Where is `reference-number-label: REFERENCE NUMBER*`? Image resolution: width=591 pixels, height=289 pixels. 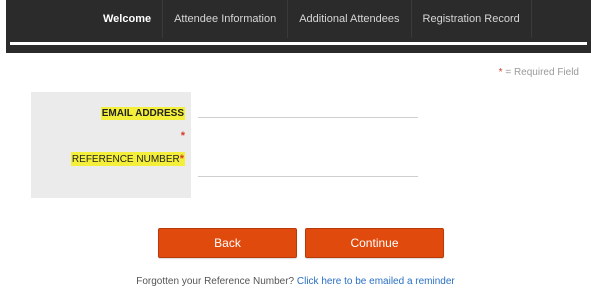 reference-number-label: REFERENCE NUMBER* is located at coordinates (127, 159).